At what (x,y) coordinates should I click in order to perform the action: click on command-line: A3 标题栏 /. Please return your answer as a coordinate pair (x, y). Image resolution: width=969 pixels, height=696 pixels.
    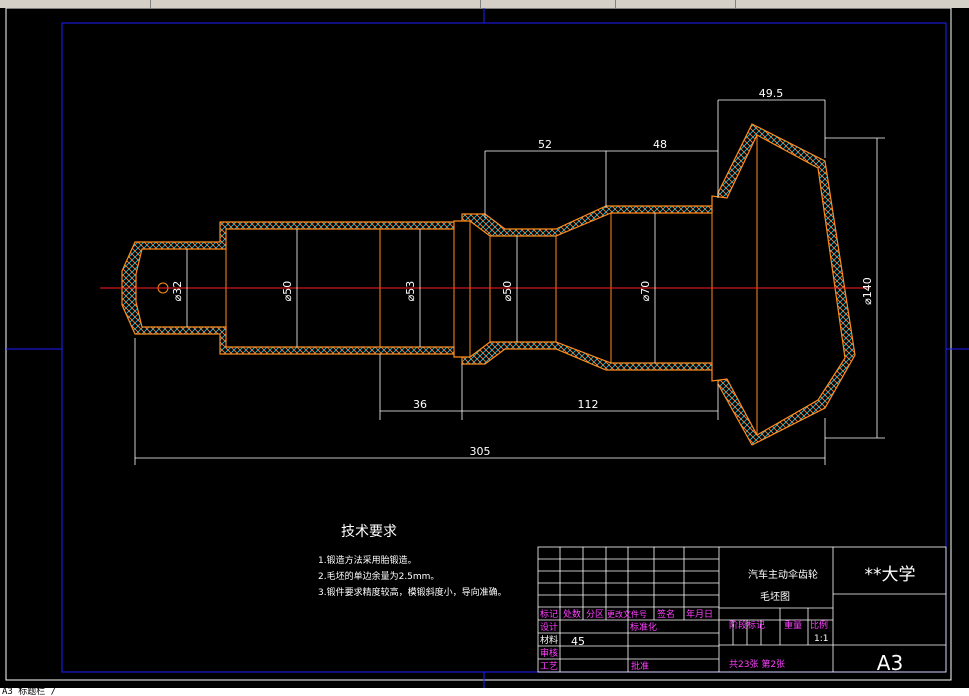
    Looking at the image, I should click on (484, 692).